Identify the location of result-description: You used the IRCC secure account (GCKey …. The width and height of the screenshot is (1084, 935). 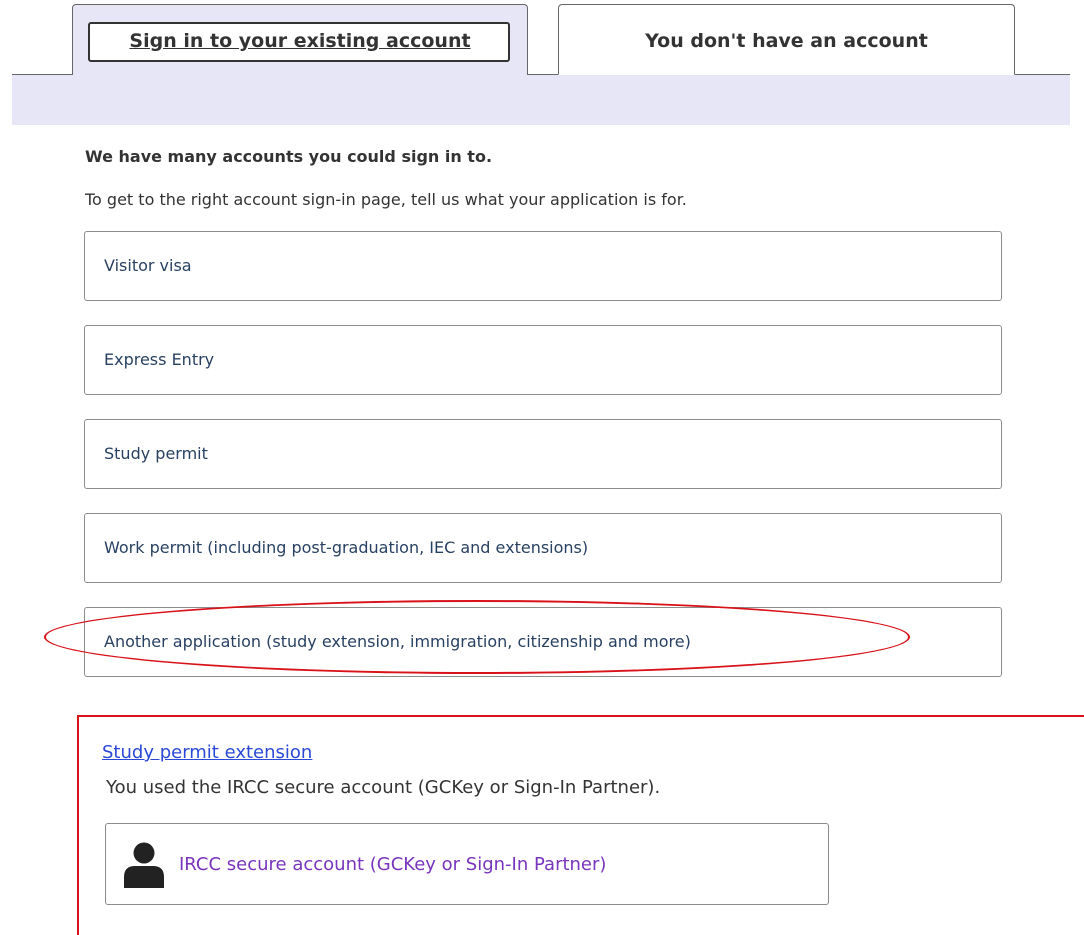
(383, 787).